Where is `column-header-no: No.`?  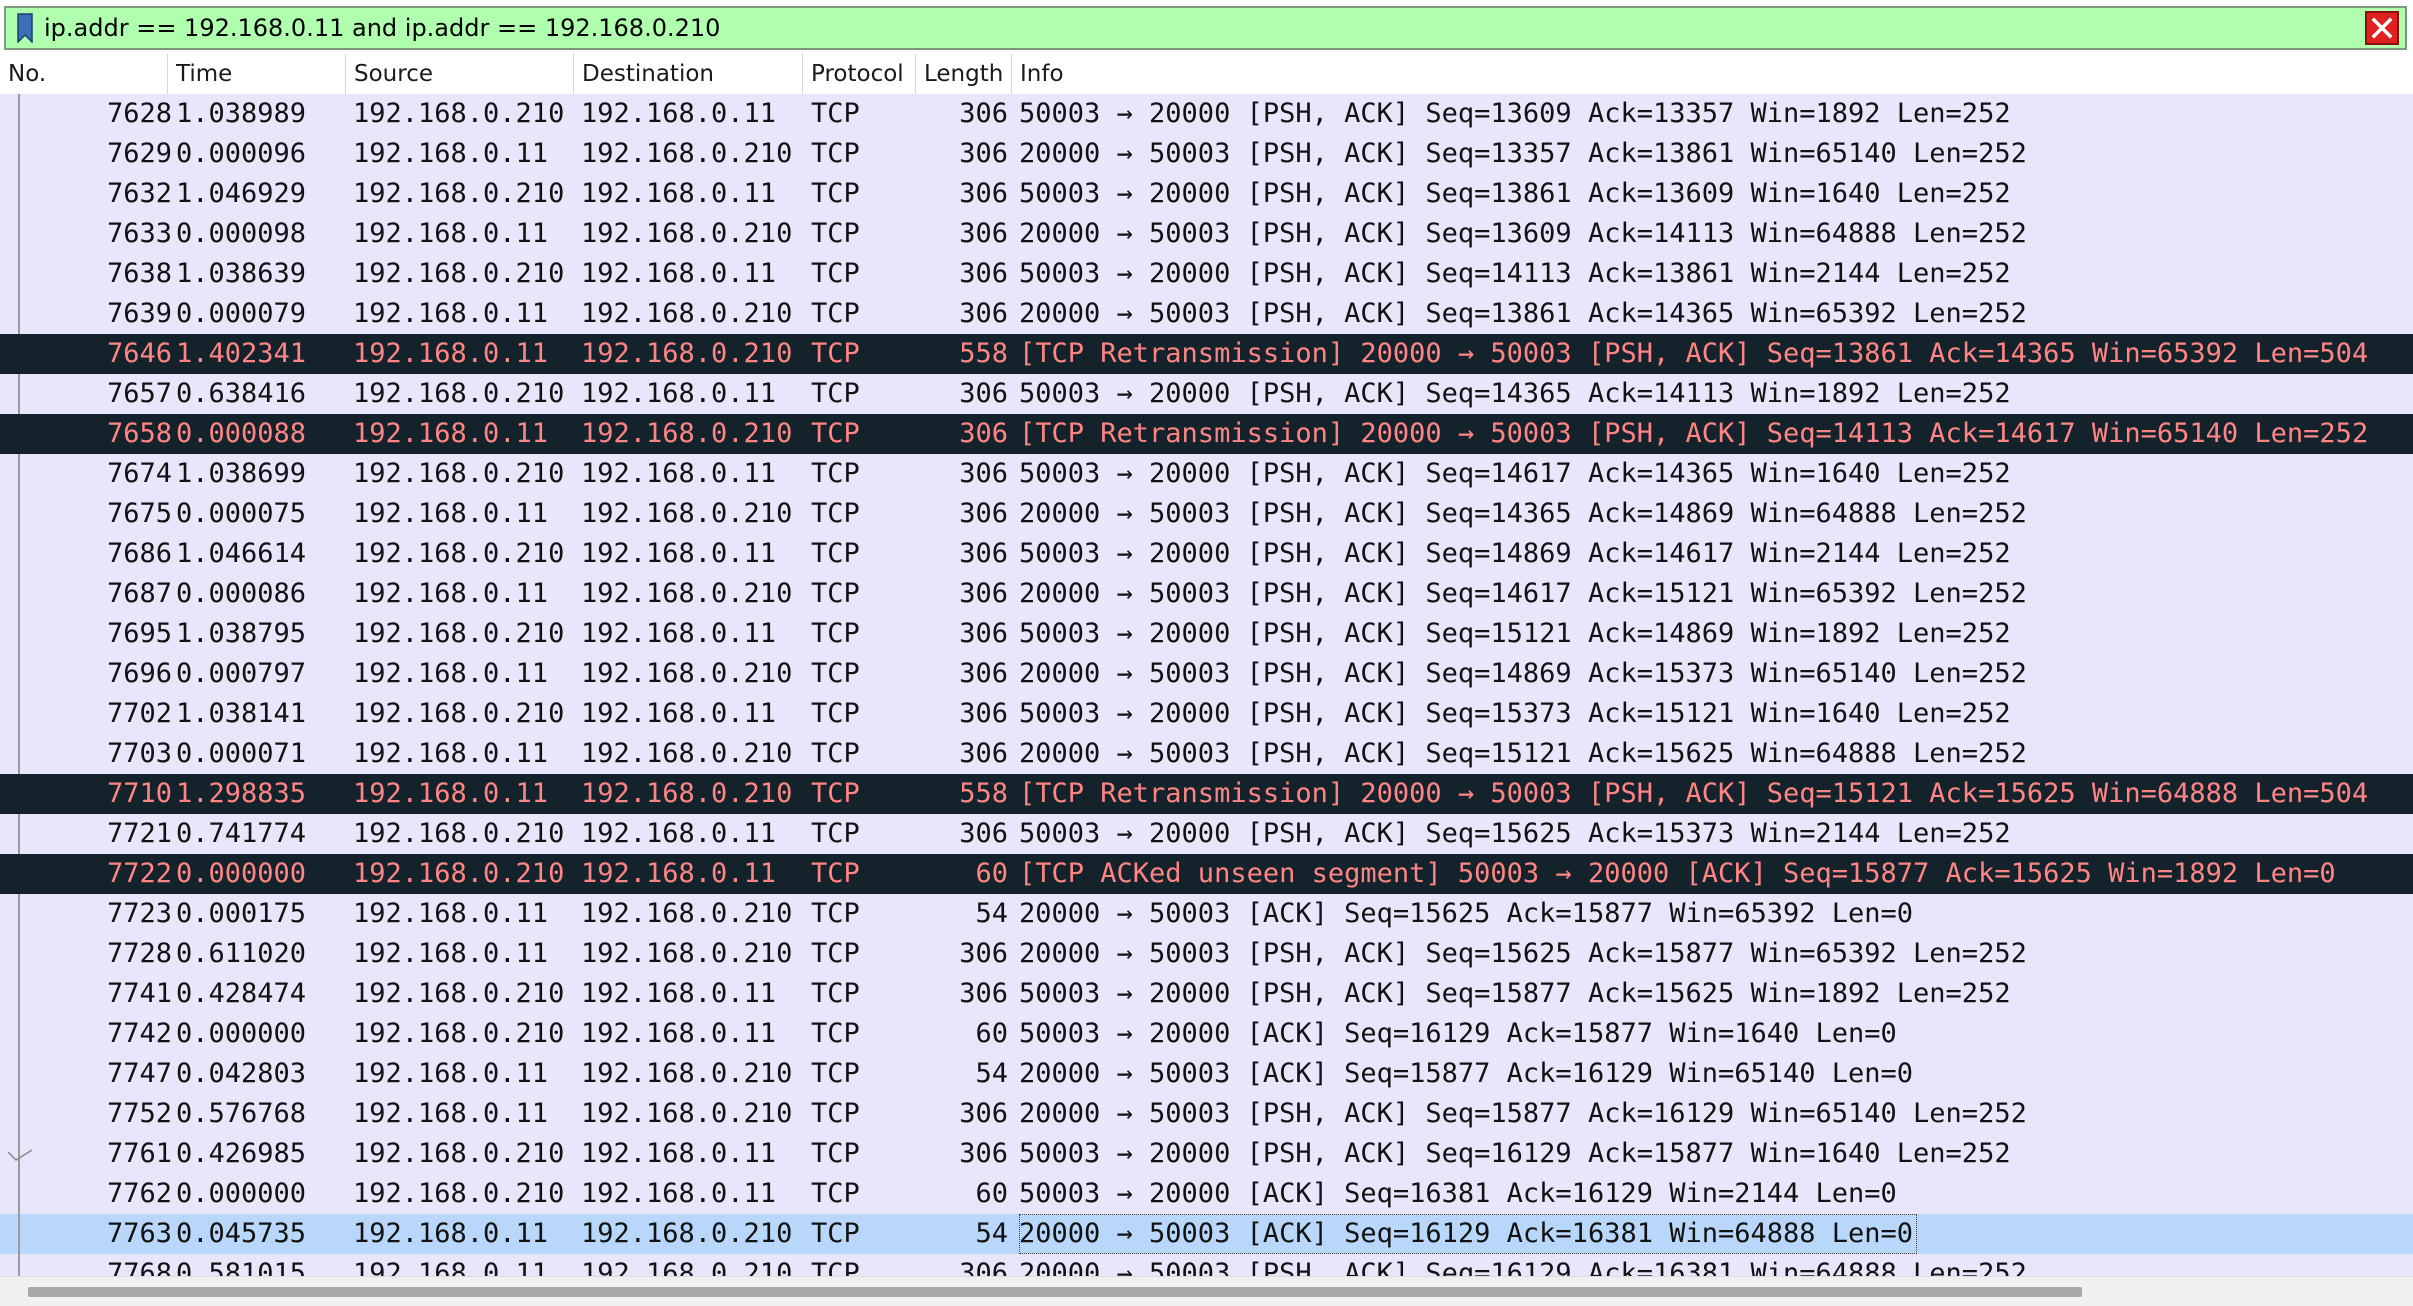 column-header-no: No. is located at coordinates (84, 74).